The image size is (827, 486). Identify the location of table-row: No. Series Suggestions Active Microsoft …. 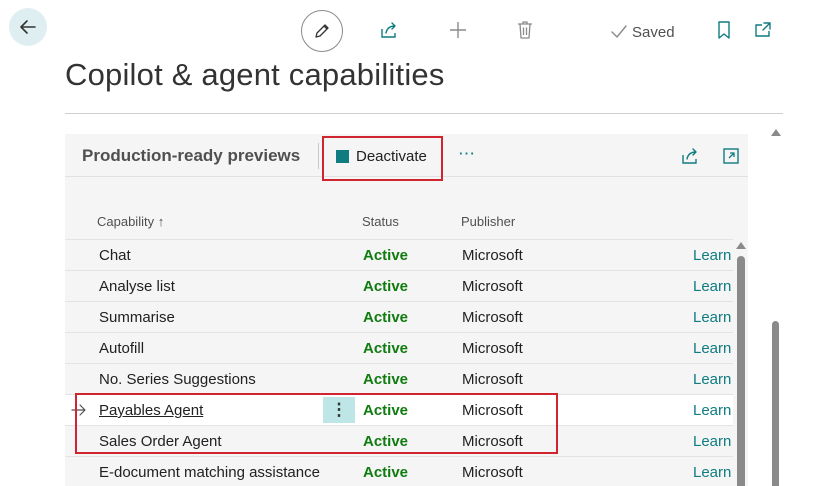
(399, 378).